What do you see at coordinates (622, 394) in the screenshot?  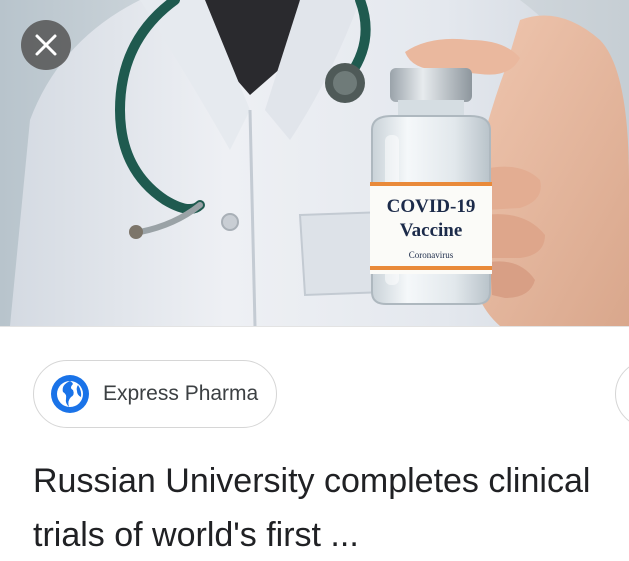 I see `next-source-chip` at bounding box center [622, 394].